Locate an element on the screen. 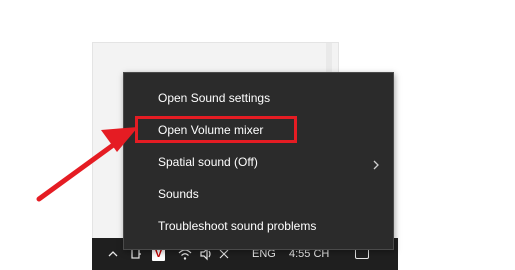  chevron-up-icon is located at coordinates (113, 254).